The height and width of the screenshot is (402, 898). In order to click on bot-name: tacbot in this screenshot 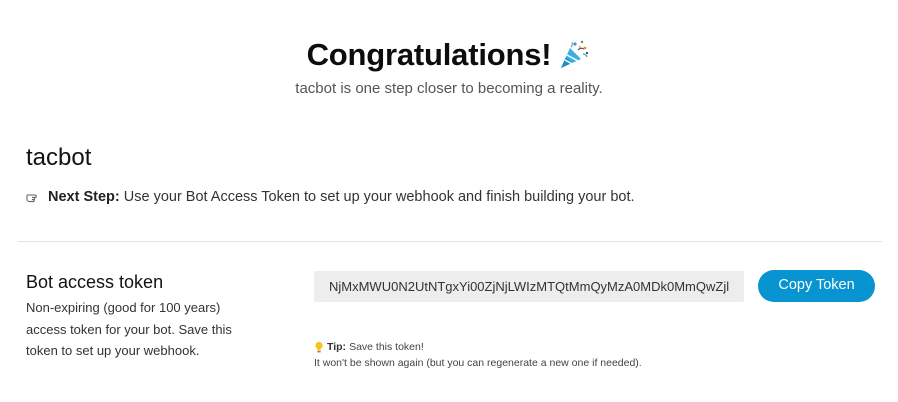, I will do `click(59, 157)`.